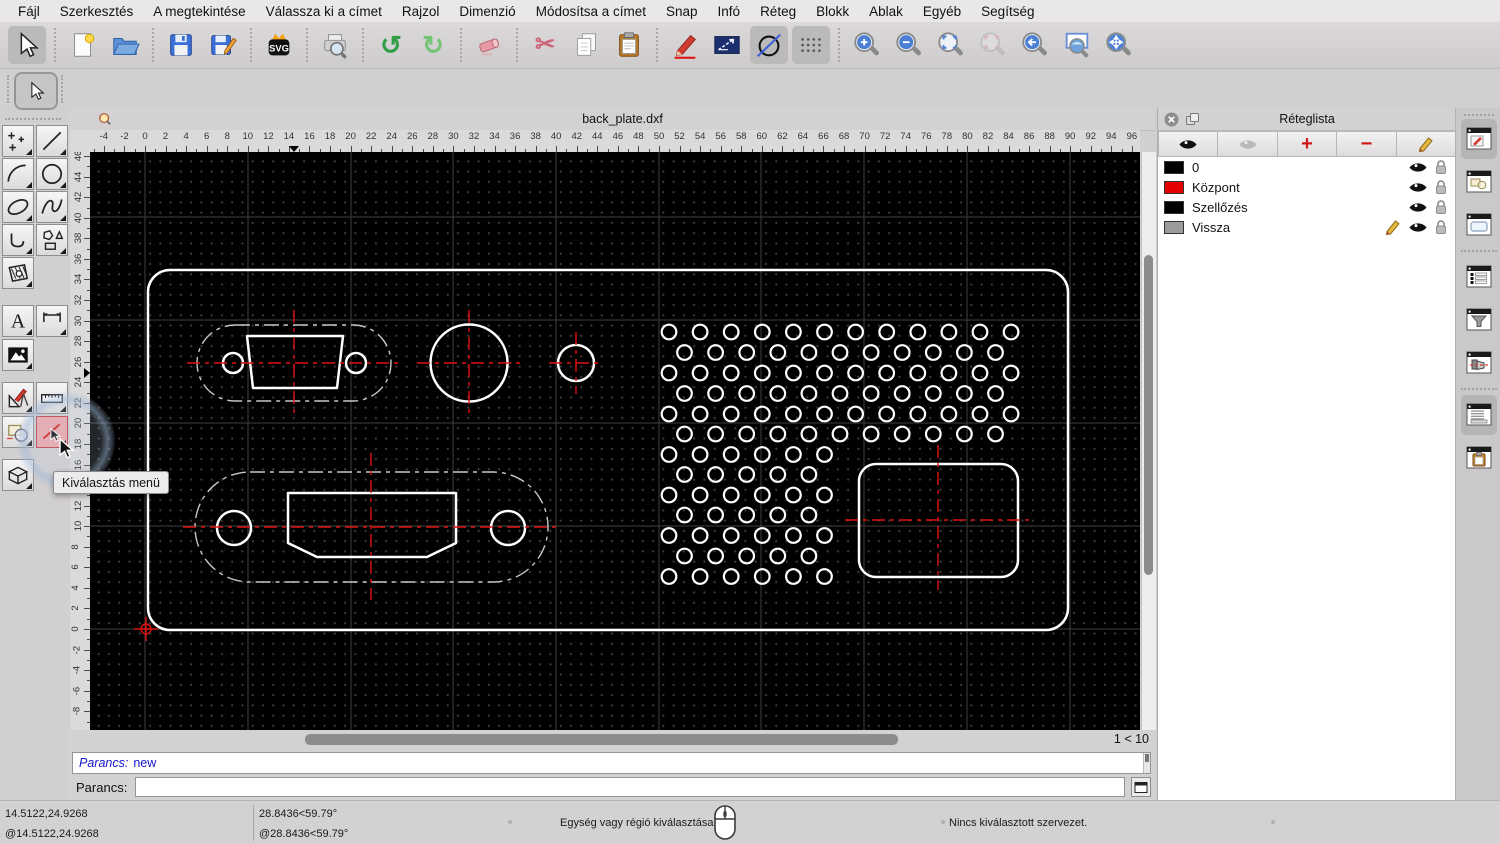 This screenshot has width=1500, height=844. What do you see at coordinates (391, 45) in the screenshot?
I see `undo-button: ↺` at bounding box center [391, 45].